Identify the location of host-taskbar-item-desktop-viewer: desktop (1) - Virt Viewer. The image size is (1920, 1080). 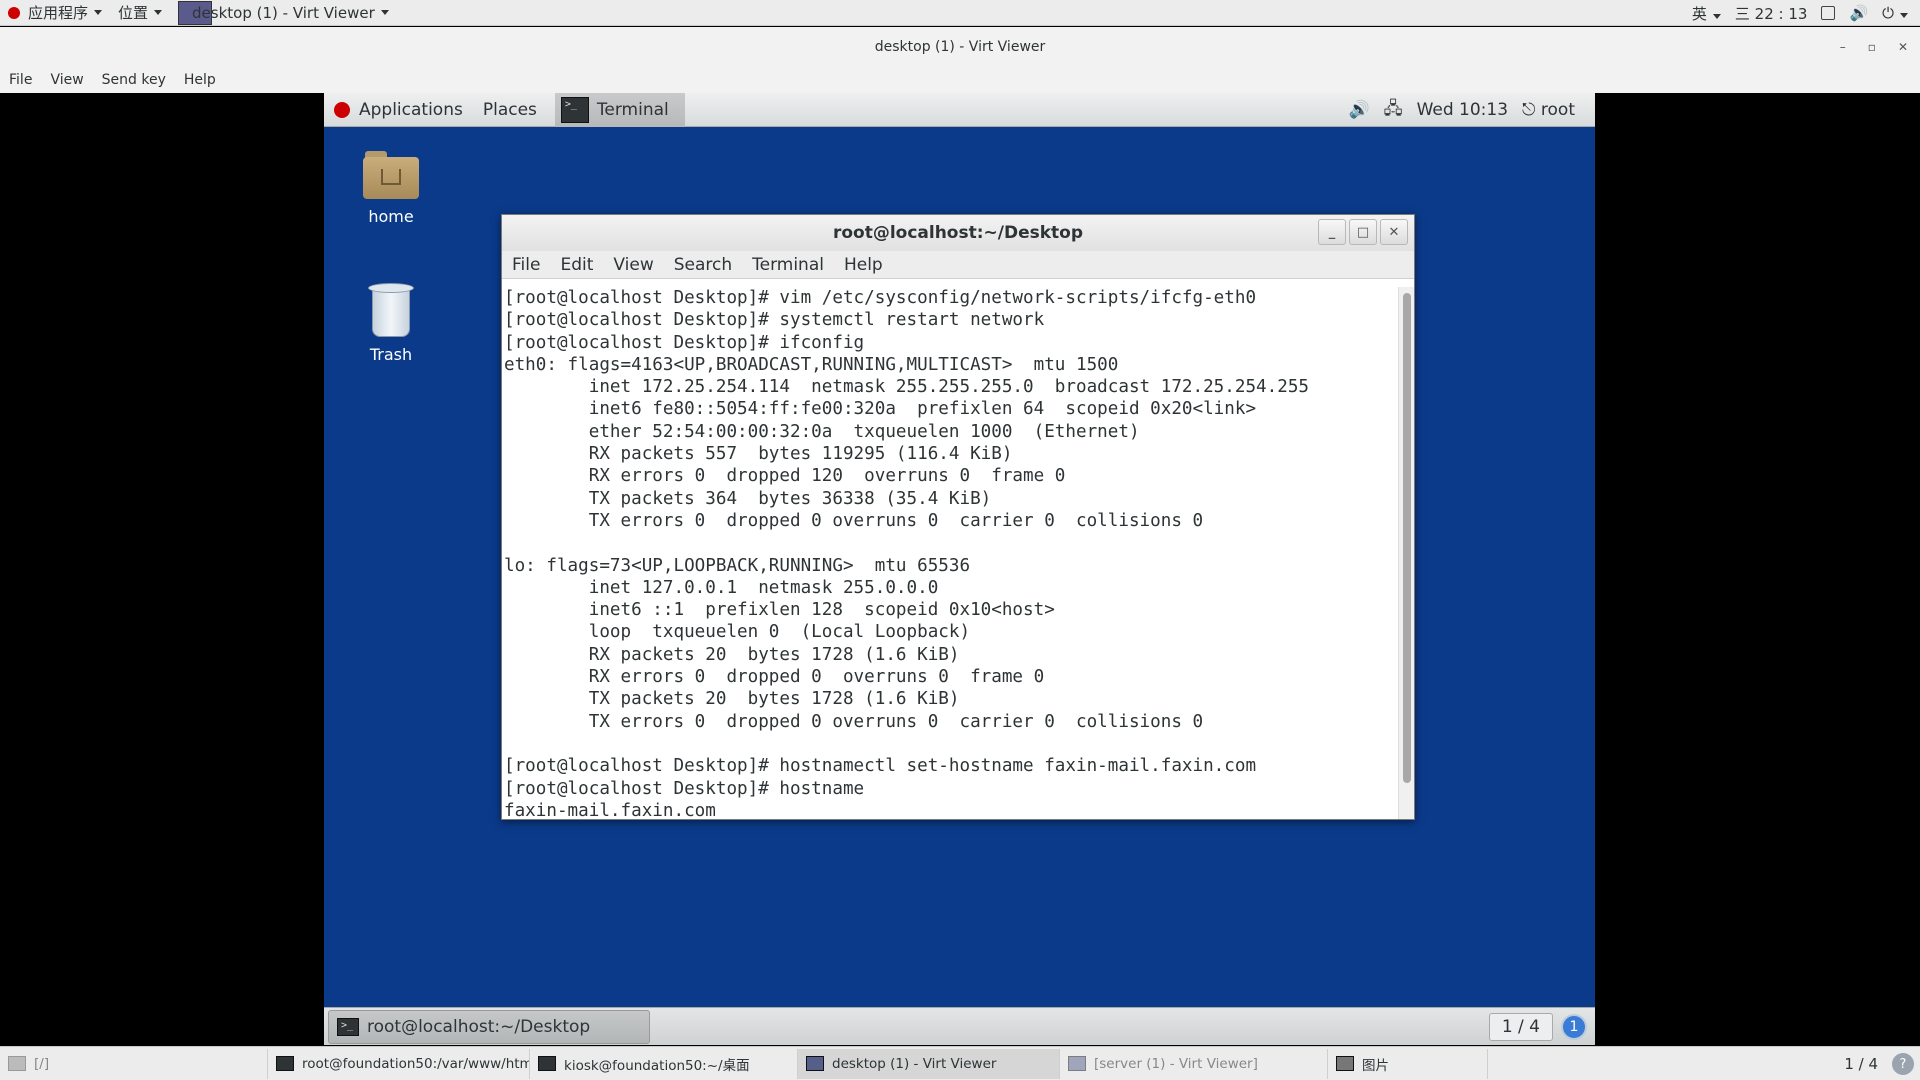
(929, 1063).